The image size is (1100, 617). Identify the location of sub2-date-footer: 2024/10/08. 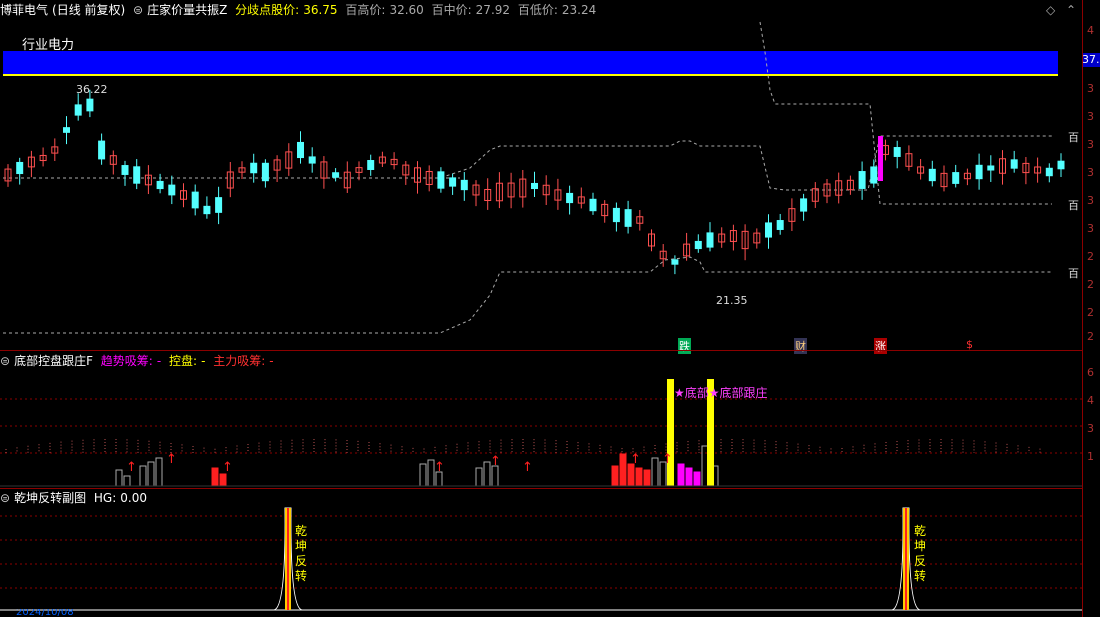
(45, 613).